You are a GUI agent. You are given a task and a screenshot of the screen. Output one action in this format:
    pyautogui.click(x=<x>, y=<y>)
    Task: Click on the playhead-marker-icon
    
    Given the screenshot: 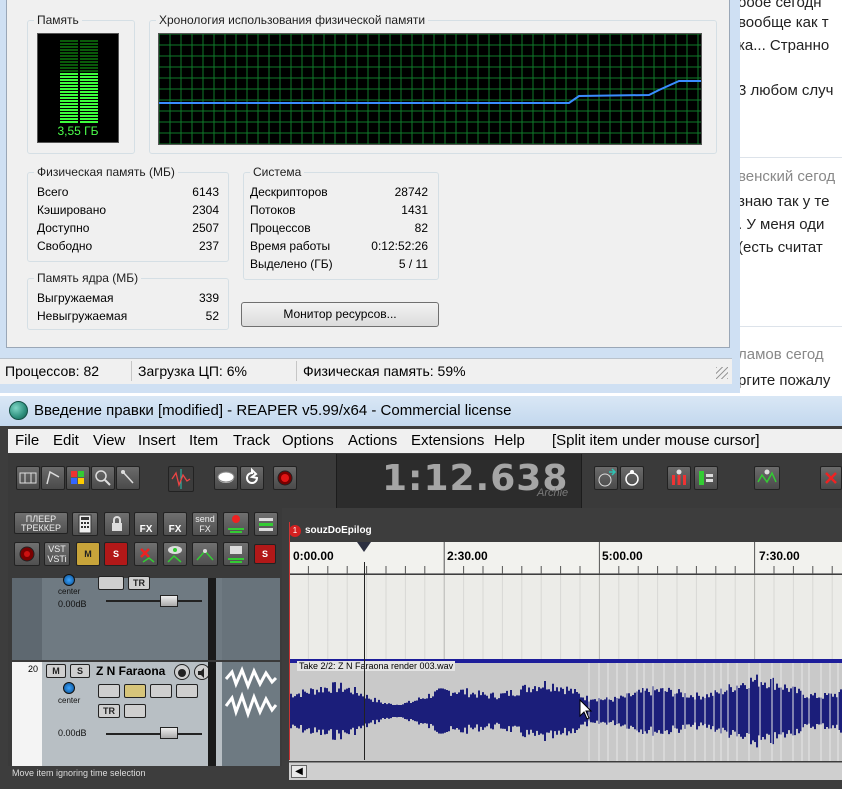 What is the action you would take?
    pyautogui.click(x=364, y=547)
    